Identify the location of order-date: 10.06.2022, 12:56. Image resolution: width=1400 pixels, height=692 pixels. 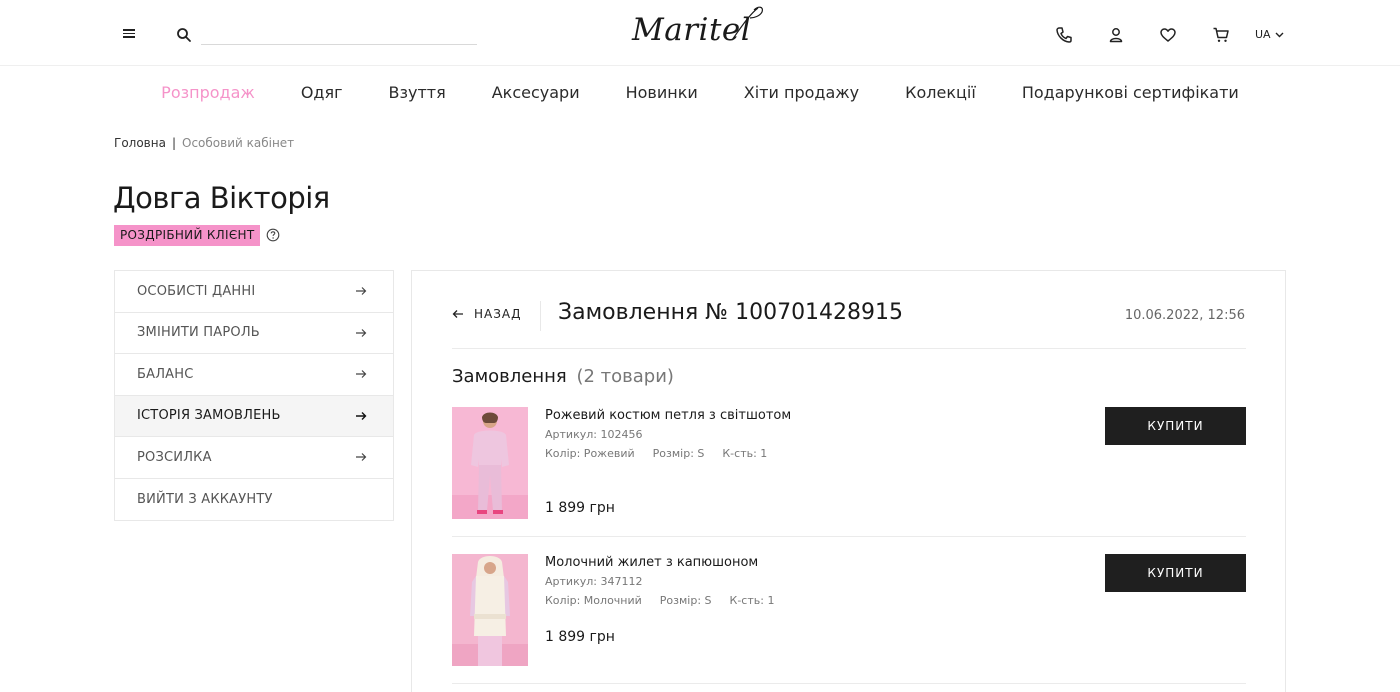
(1184, 315).